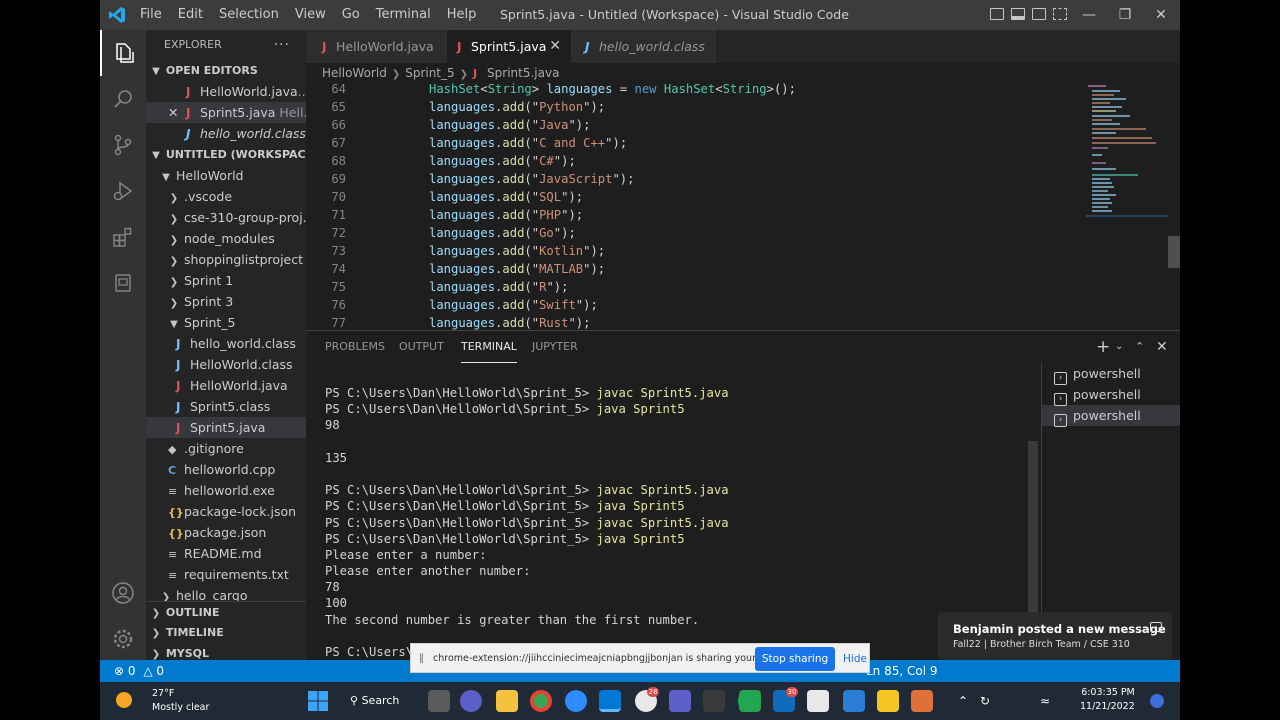 The height and width of the screenshot is (720, 1280). I want to click on search-icon, so click(123, 99).